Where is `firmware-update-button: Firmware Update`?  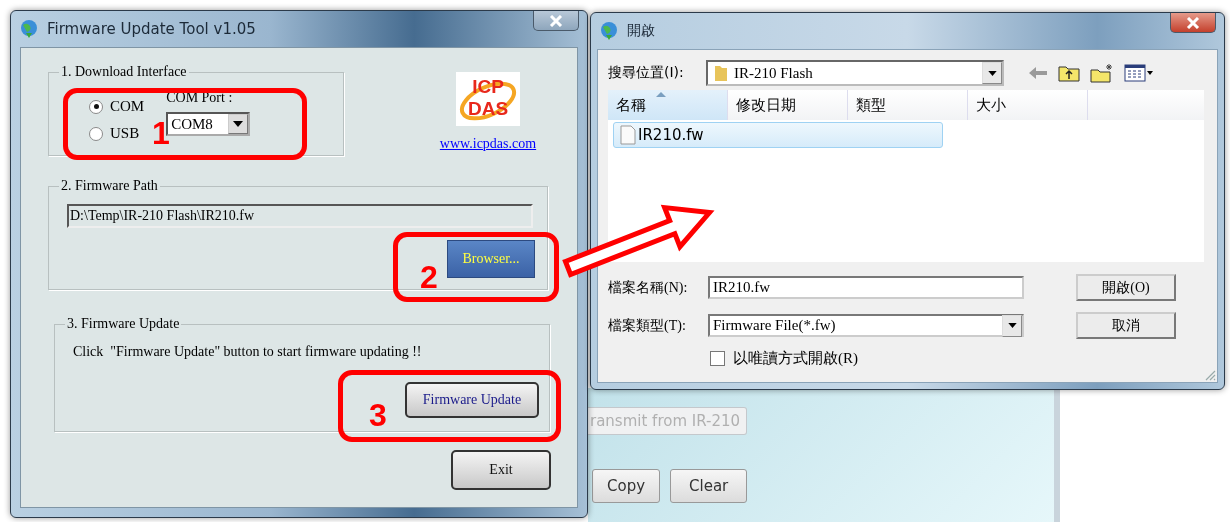
firmware-update-button: Firmware Update is located at coordinates (472, 400).